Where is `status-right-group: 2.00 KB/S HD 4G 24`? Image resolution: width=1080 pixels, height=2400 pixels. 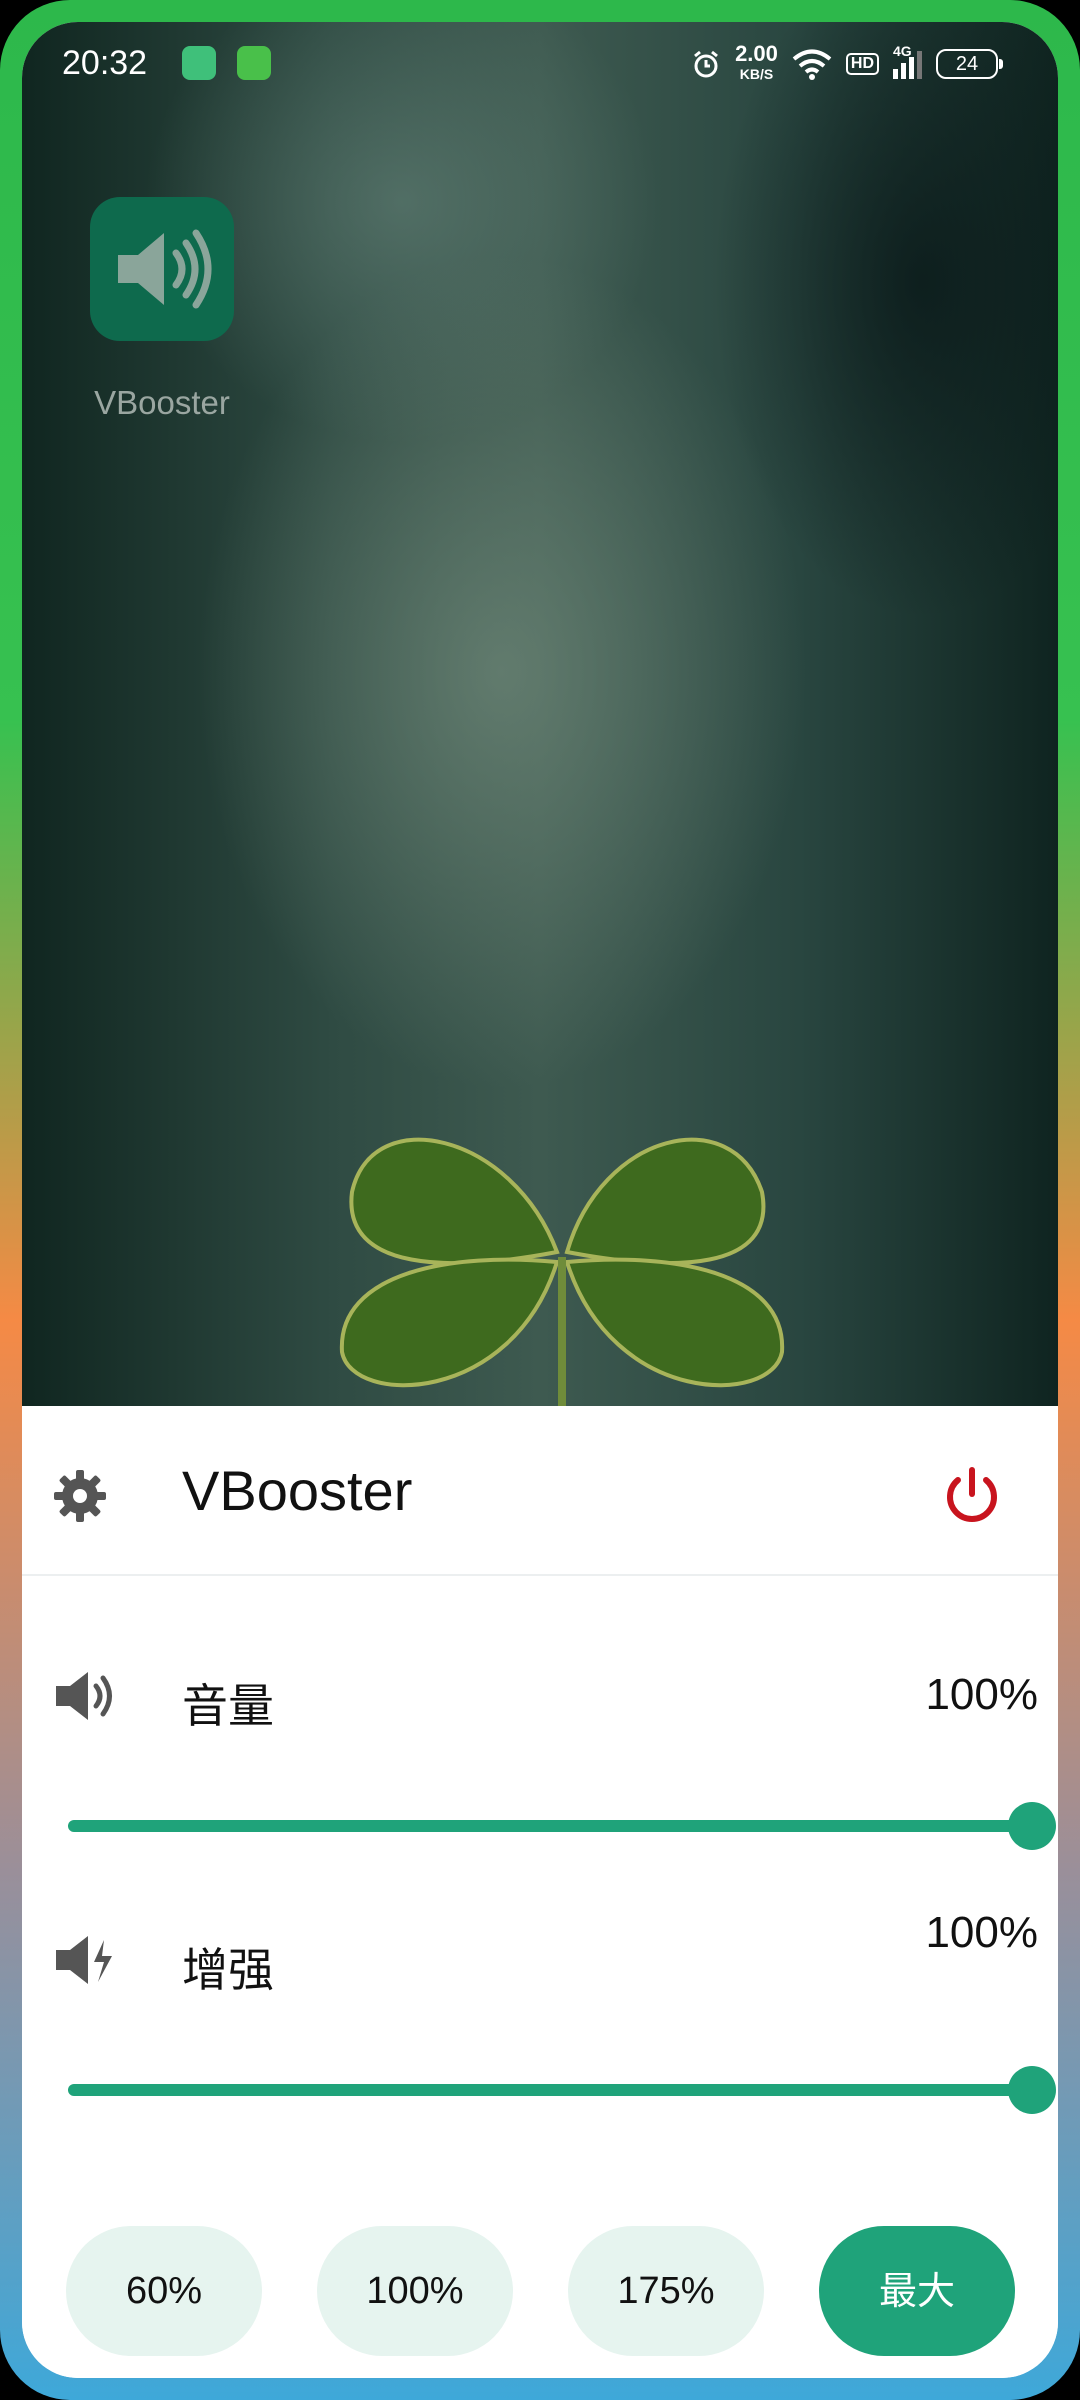
status-right-group: 2.00 KB/S HD 4G 24 is located at coordinates (847, 62).